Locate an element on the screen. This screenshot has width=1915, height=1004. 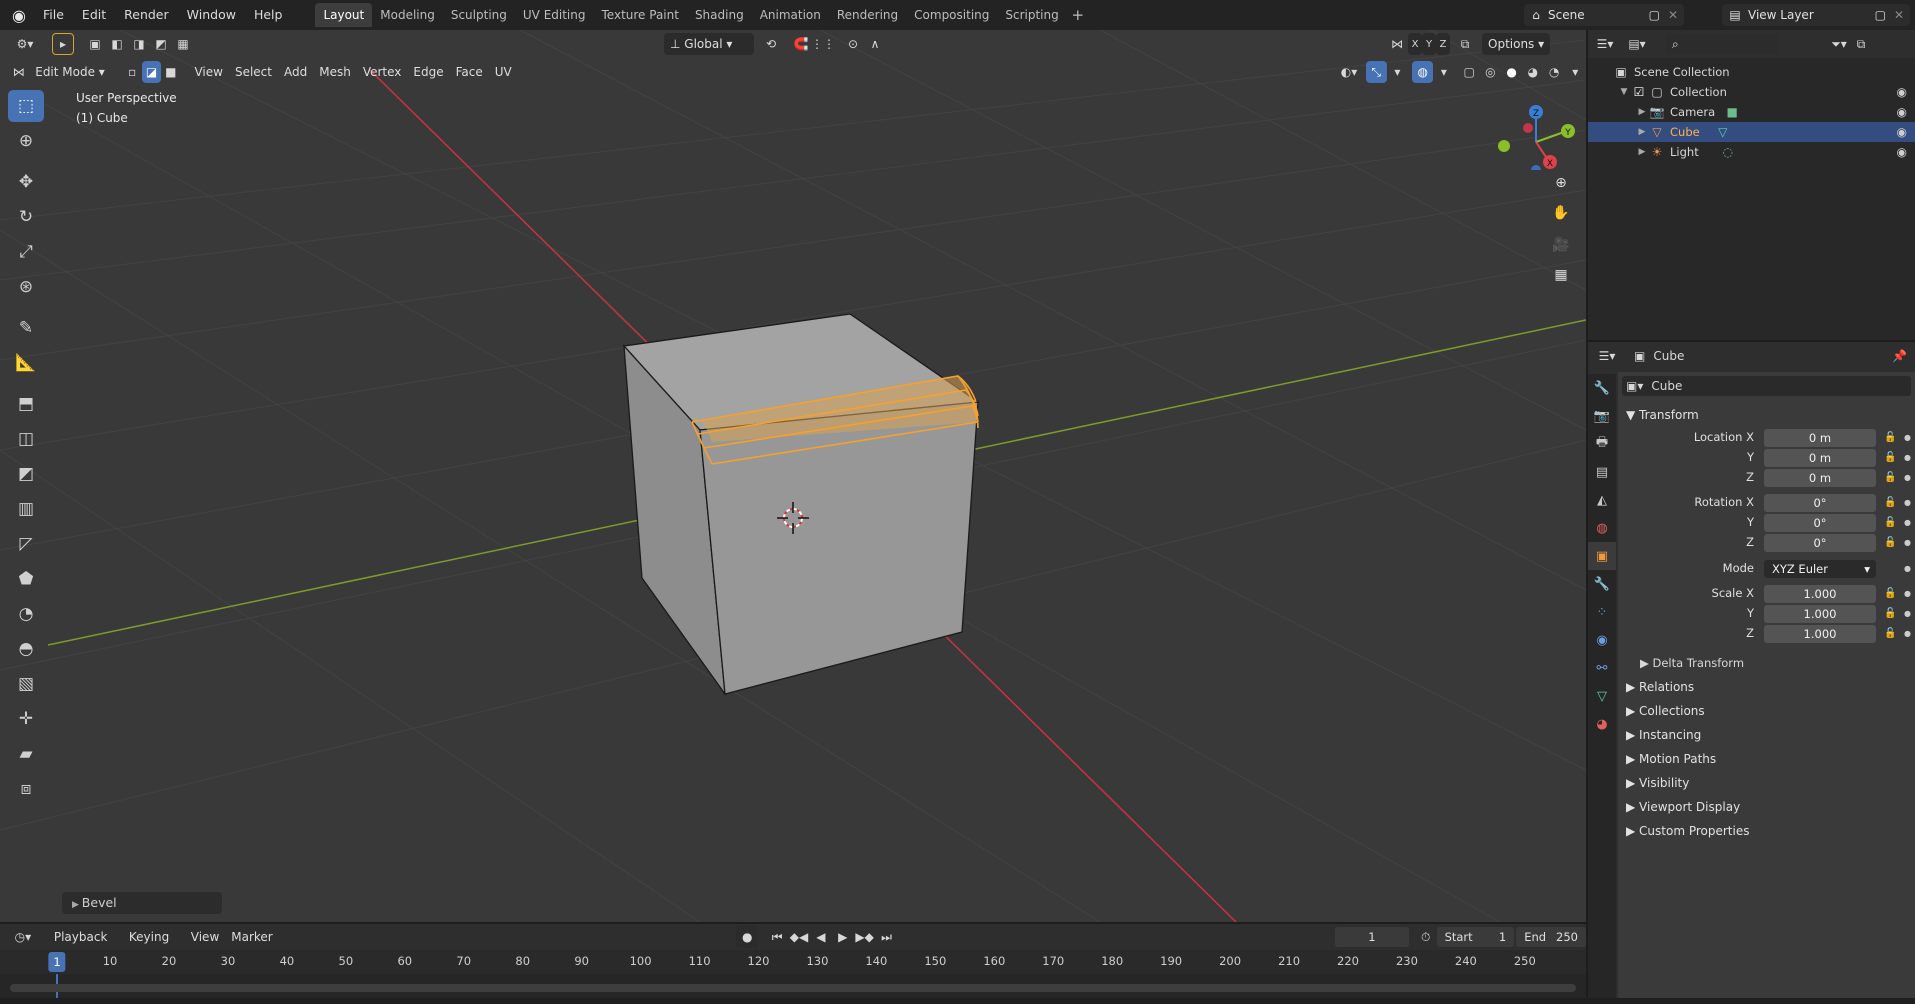
expand-arrow-icon: ▶ is located at coordinates (1642, 152).